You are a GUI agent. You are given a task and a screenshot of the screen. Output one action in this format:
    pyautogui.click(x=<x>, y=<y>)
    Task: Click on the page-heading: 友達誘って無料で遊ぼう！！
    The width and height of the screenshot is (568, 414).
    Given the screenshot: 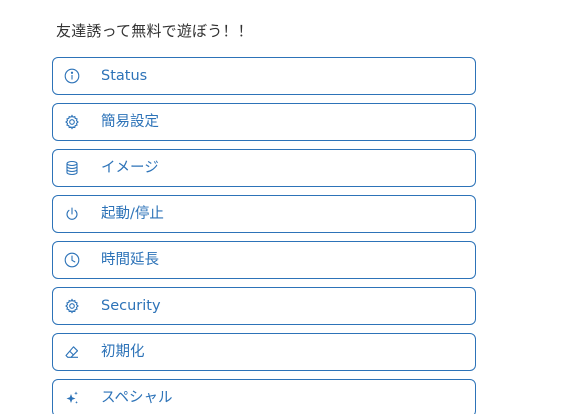 What is the action you would take?
    pyautogui.click(x=154, y=31)
    